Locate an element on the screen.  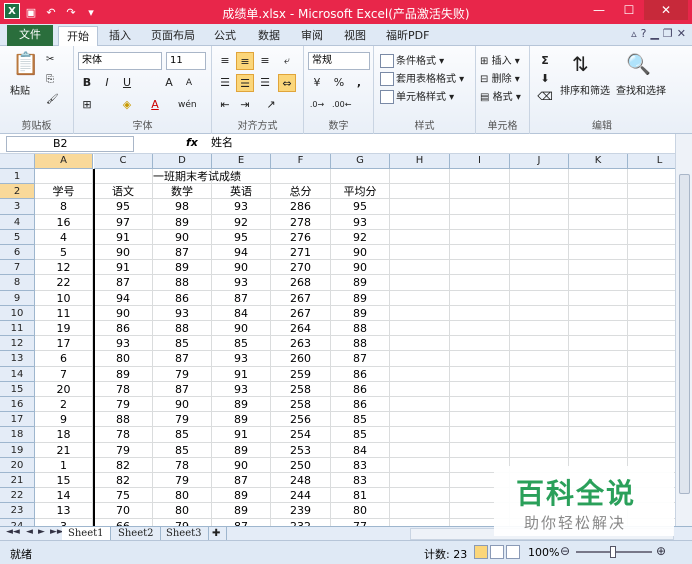
formula-input: 姓名 is located at coordinates (440, 144).